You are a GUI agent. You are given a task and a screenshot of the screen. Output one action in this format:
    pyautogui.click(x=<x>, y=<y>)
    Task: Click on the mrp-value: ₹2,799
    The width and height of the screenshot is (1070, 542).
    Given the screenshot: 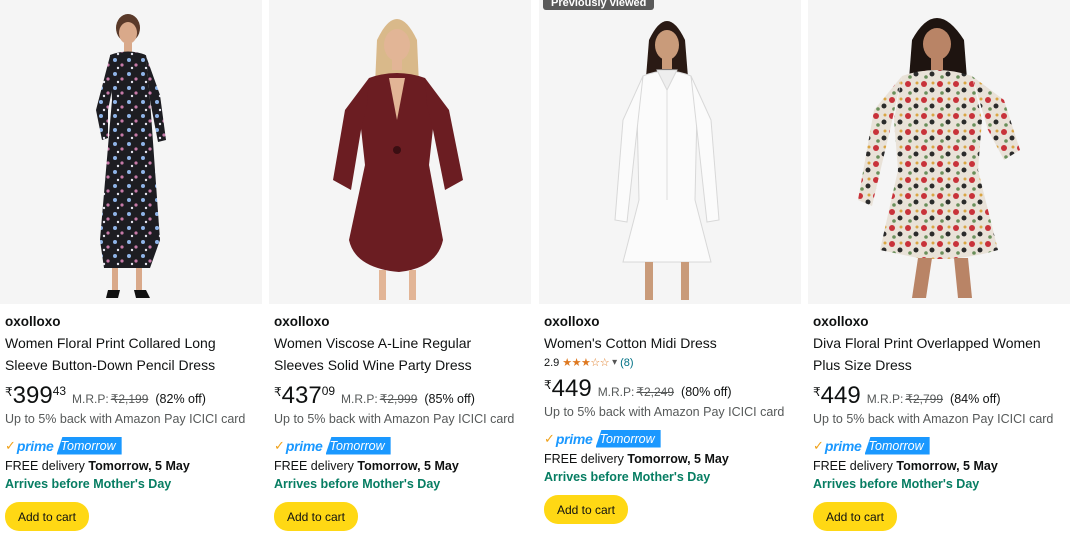 What is the action you would take?
    pyautogui.click(x=924, y=399)
    